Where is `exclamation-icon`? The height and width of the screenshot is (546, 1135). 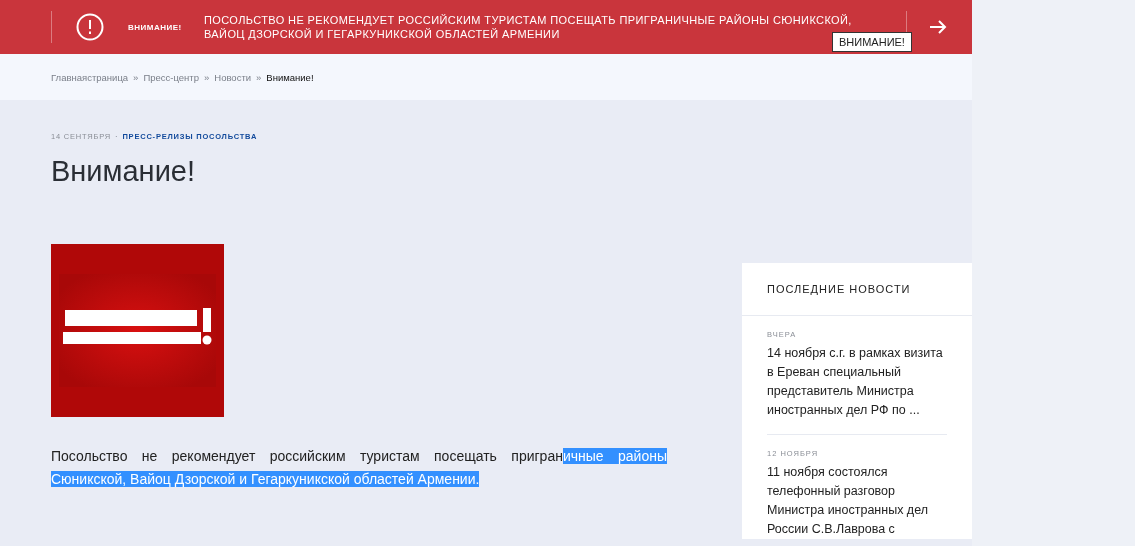 exclamation-icon is located at coordinates (90, 27).